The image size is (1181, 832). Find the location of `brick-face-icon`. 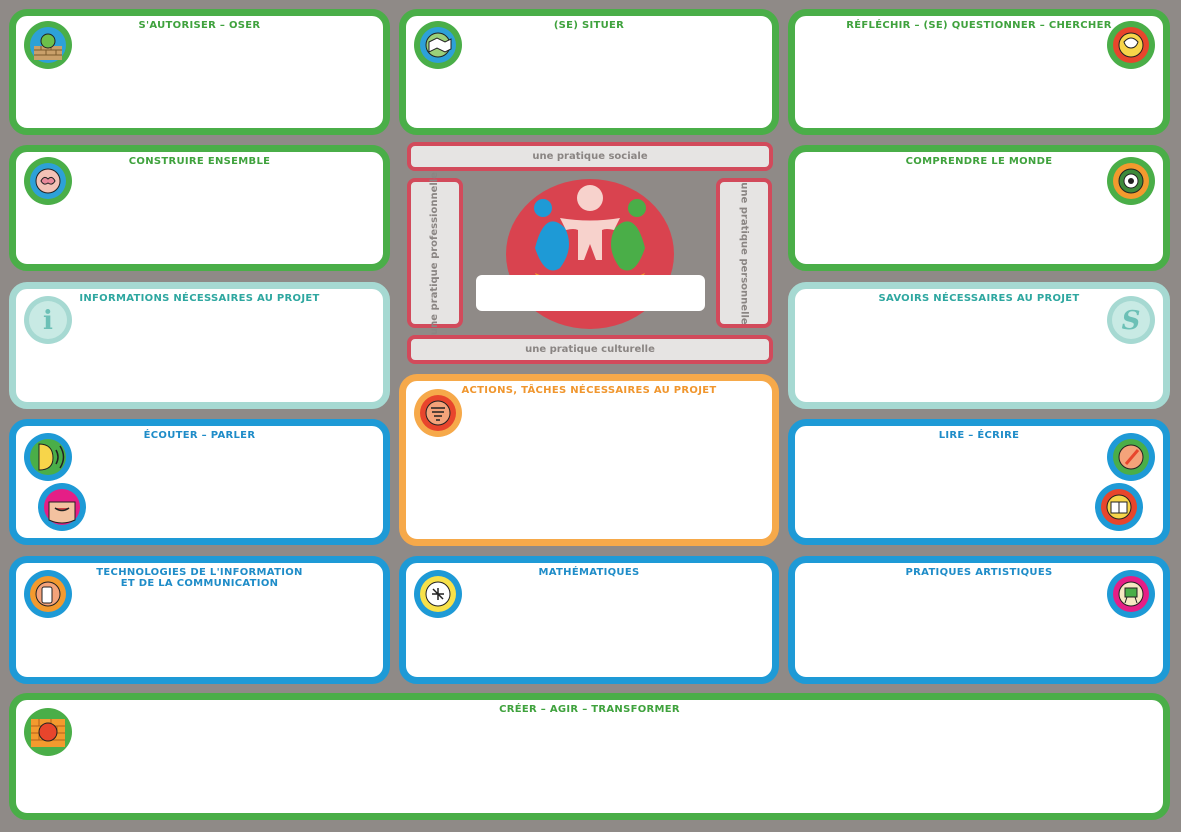

brick-face-icon is located at coordinates (48, 732).